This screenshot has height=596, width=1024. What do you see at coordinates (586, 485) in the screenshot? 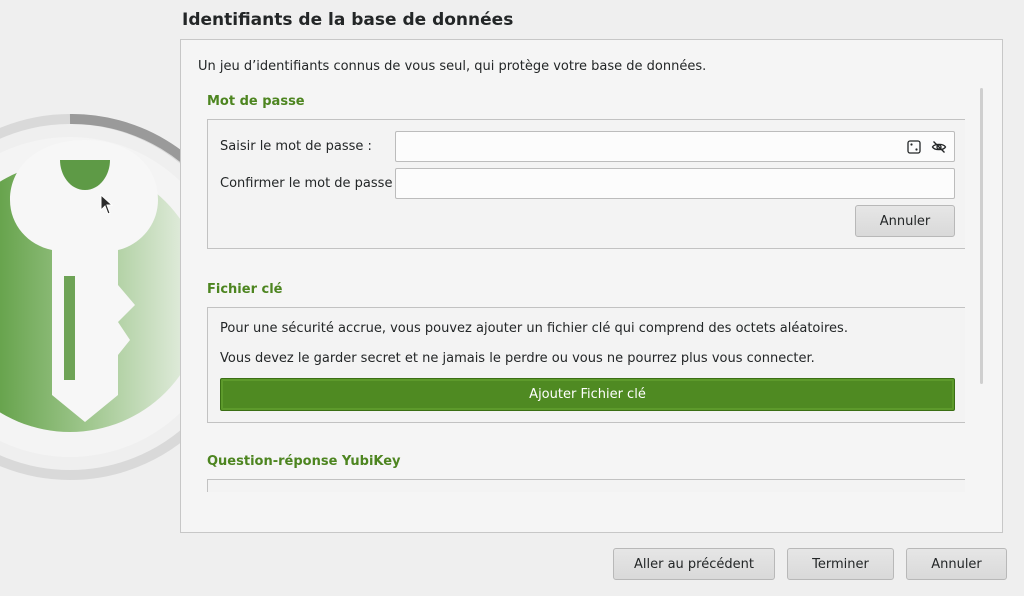
I see `yubikey-group` at bounding box center [586, 485].